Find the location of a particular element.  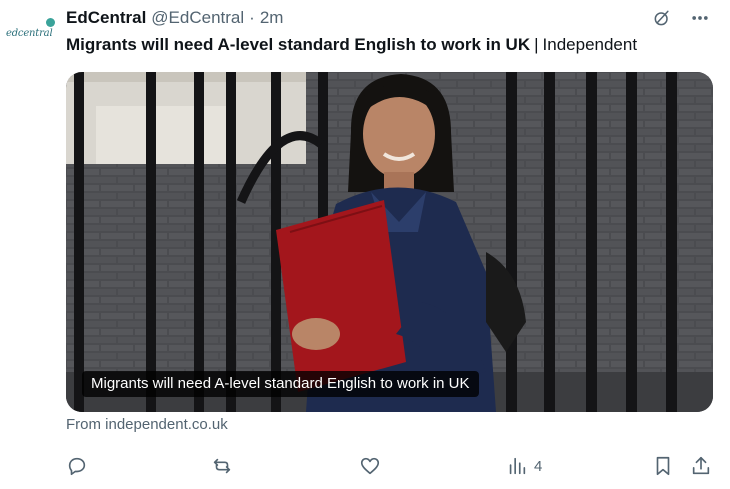

header-actions is located at coordinates (681, 18).